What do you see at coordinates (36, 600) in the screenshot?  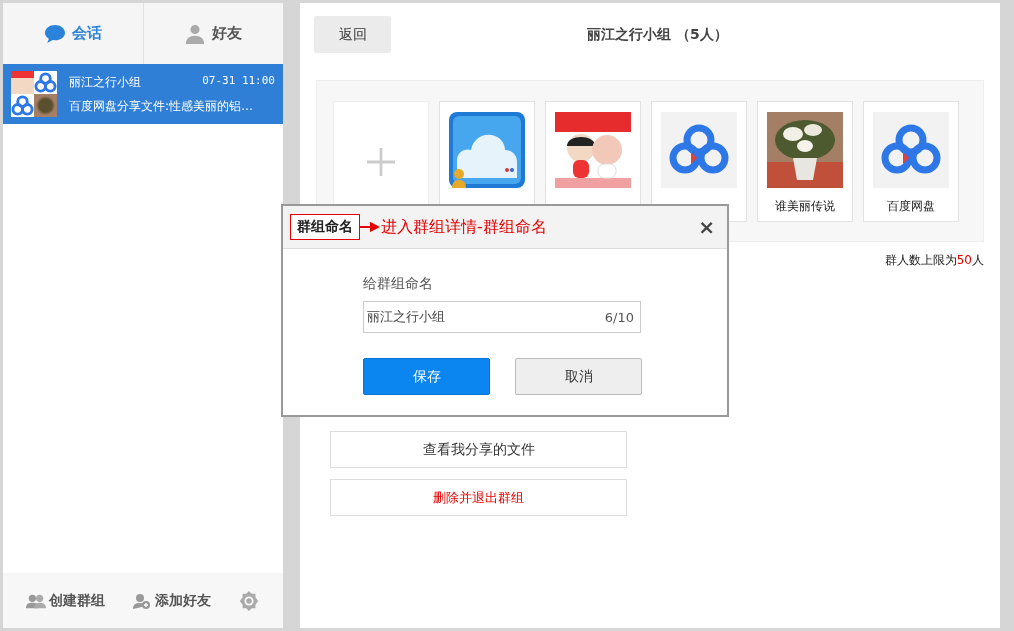 I see `people-icon` at bounding box center [36, 600].